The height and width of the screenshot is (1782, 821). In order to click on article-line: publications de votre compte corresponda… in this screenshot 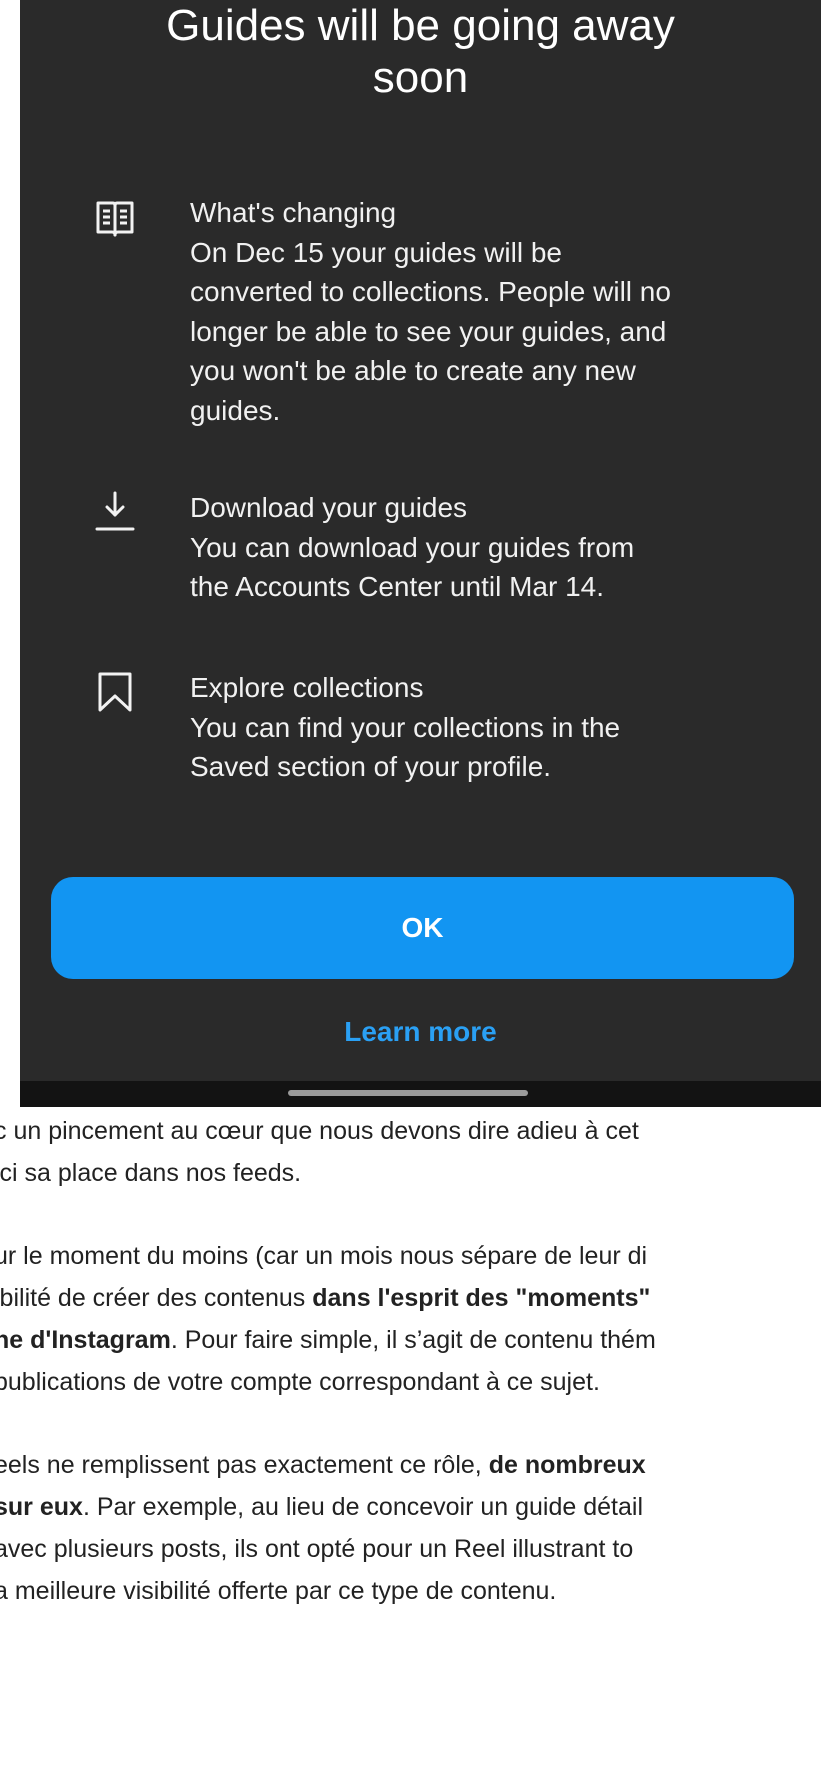, I will do `click(300, 1382)`.